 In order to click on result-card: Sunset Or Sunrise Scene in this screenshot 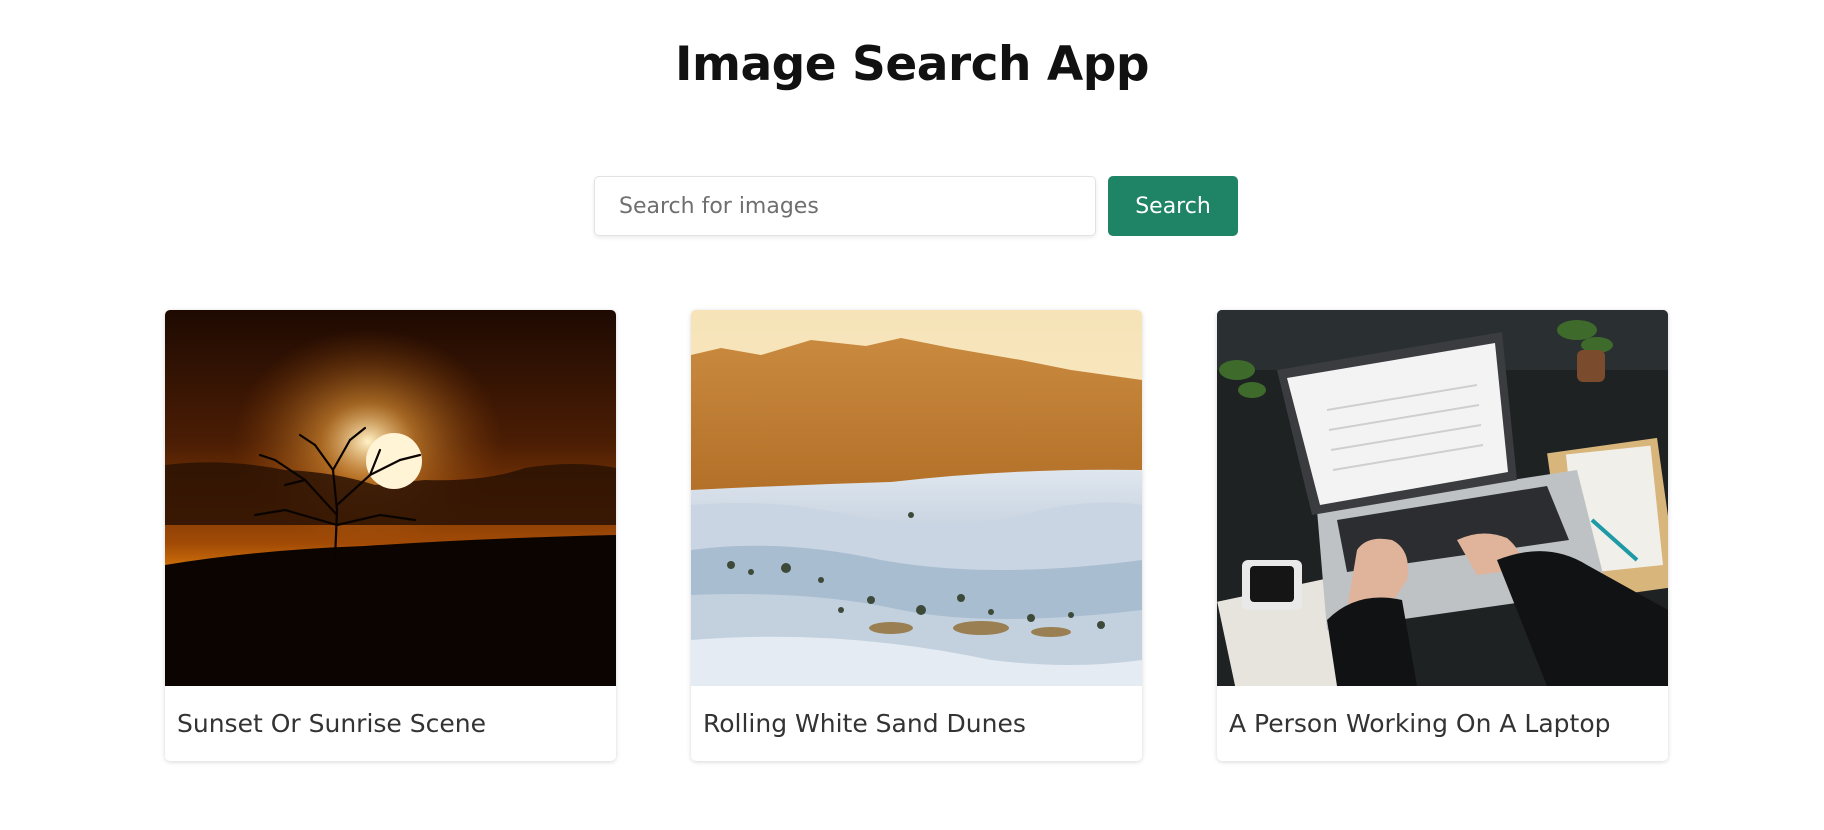, I will do `click(390, 535)`.